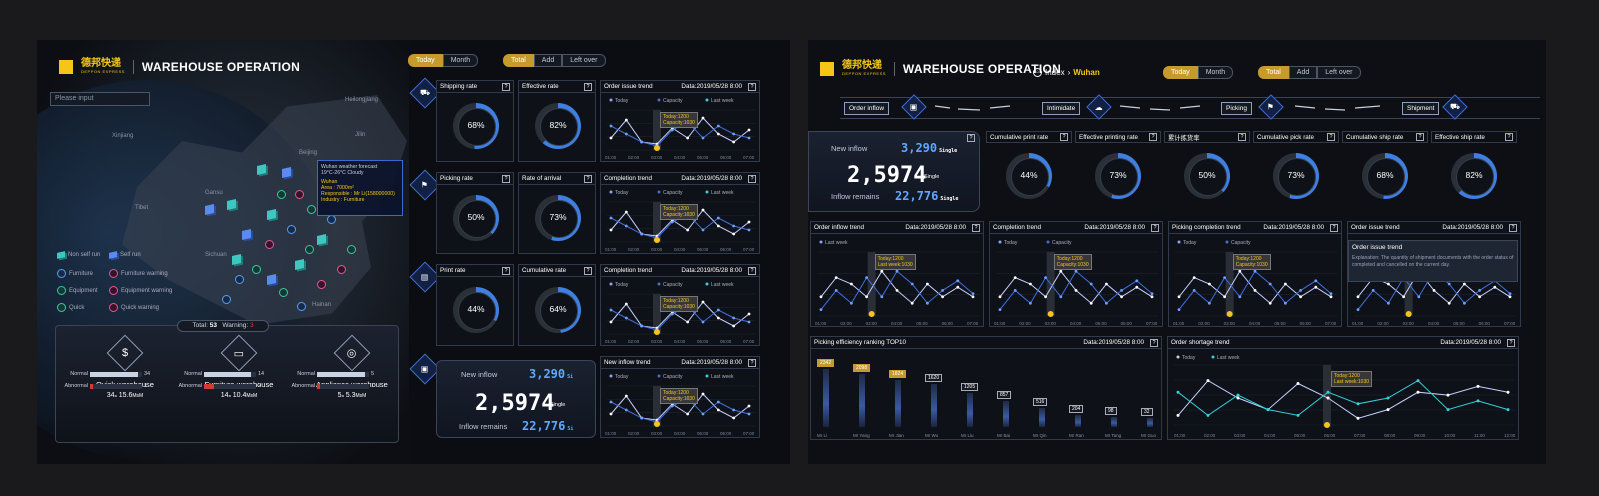 This screenshot has height=496, width=1599. I want to click on highlight-point, so click(657, 240).